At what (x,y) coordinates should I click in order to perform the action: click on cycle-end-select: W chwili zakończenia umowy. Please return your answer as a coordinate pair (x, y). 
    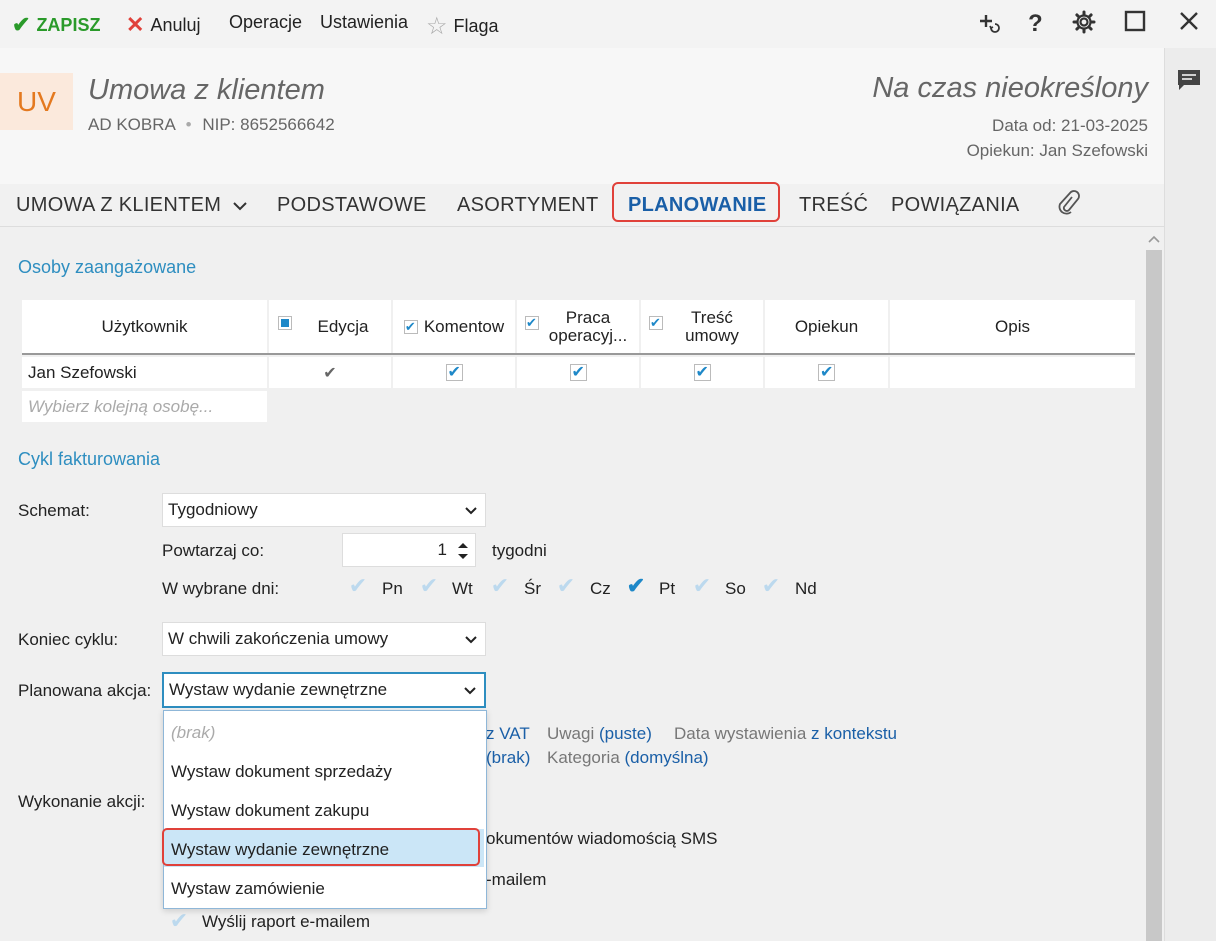
    Looking at the image, I should click on (324, 639).